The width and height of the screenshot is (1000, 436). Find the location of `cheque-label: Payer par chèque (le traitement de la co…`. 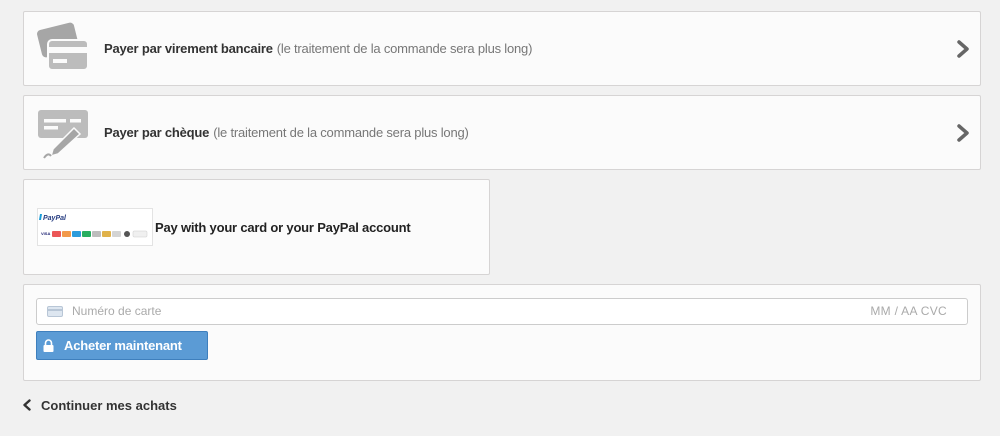

cheque-label: Payer par chèque (le traitement de la co… is located at coordinates (286, 132).